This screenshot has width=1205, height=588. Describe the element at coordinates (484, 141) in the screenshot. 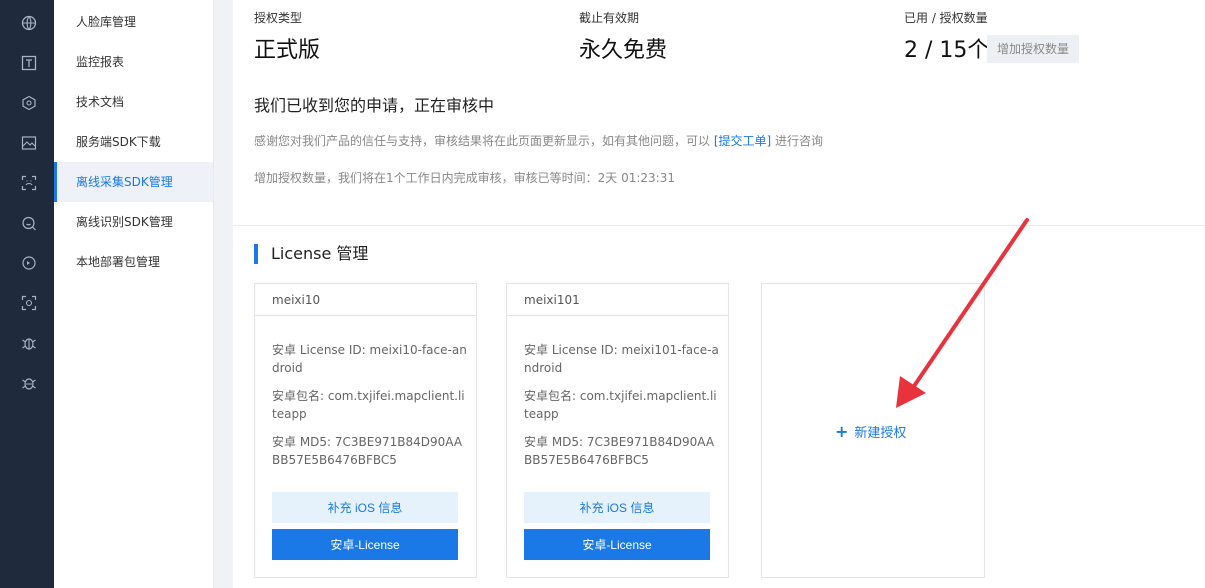

I see `review-notice-text-before: 感谢您对我们产品的信任与支持，审核结果将在此页面更新显示，如有其他问题，可以` at that location.